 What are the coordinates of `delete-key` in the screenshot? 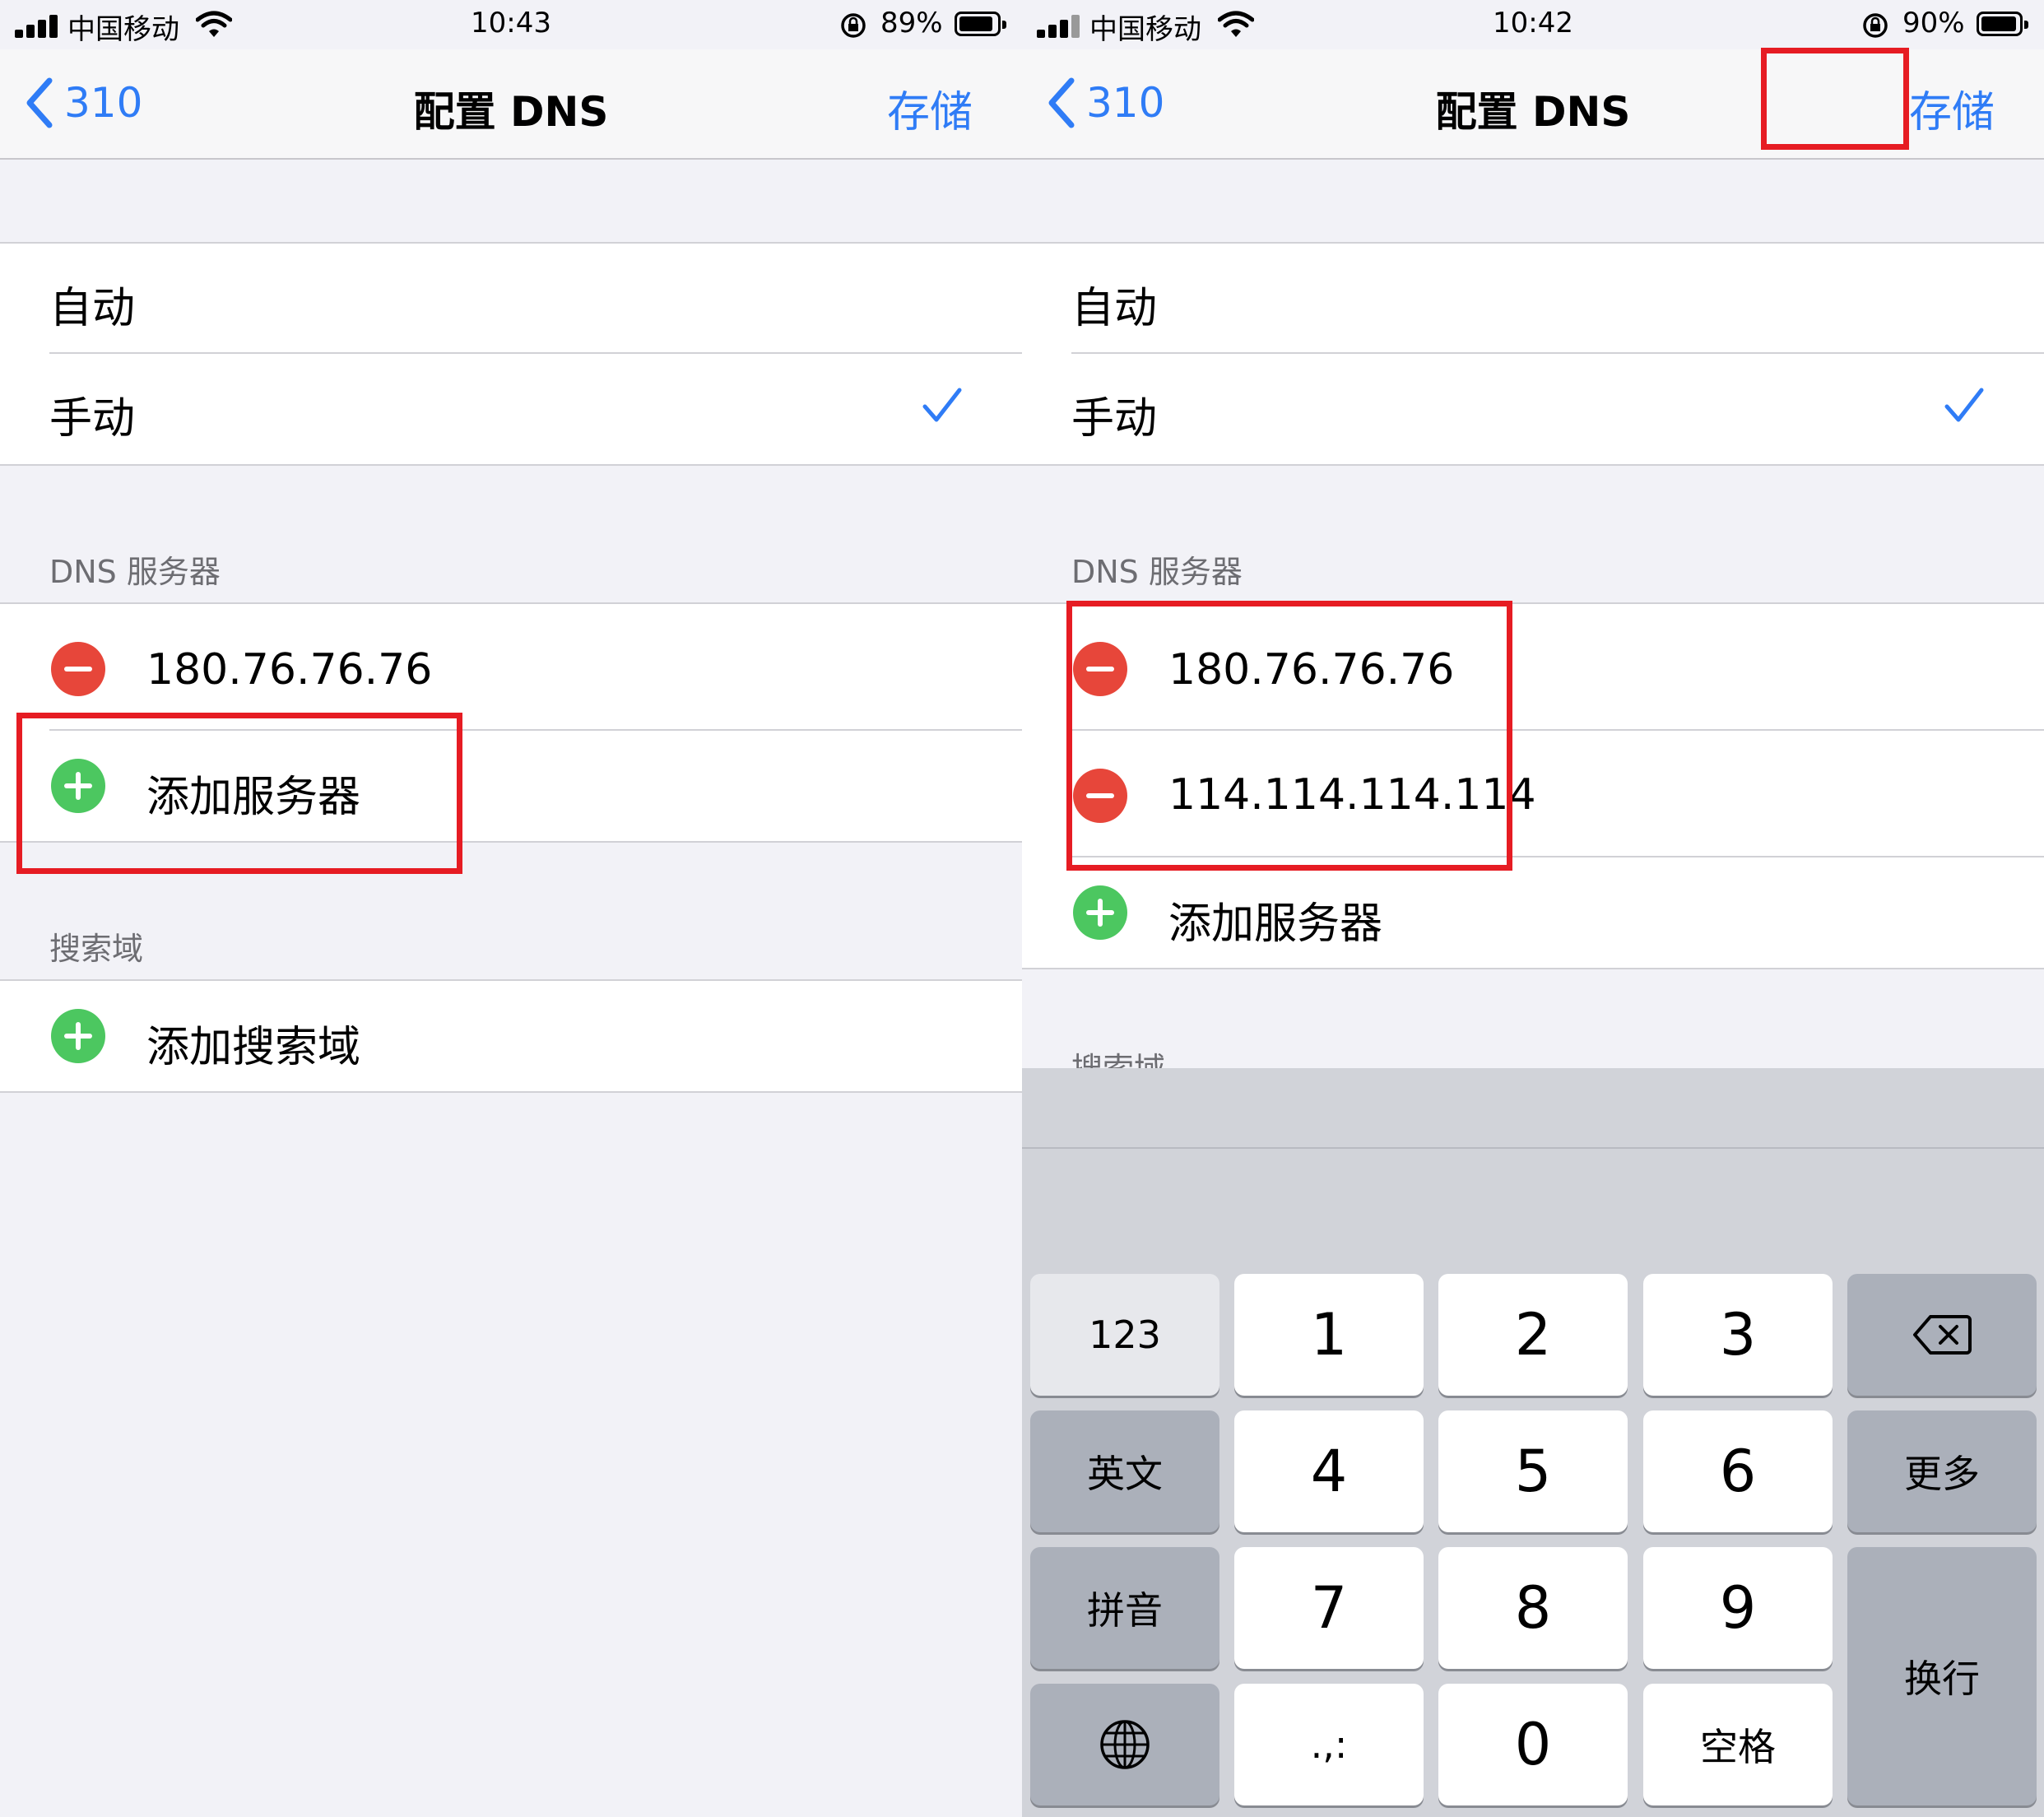 It's located at (1942, 1335).